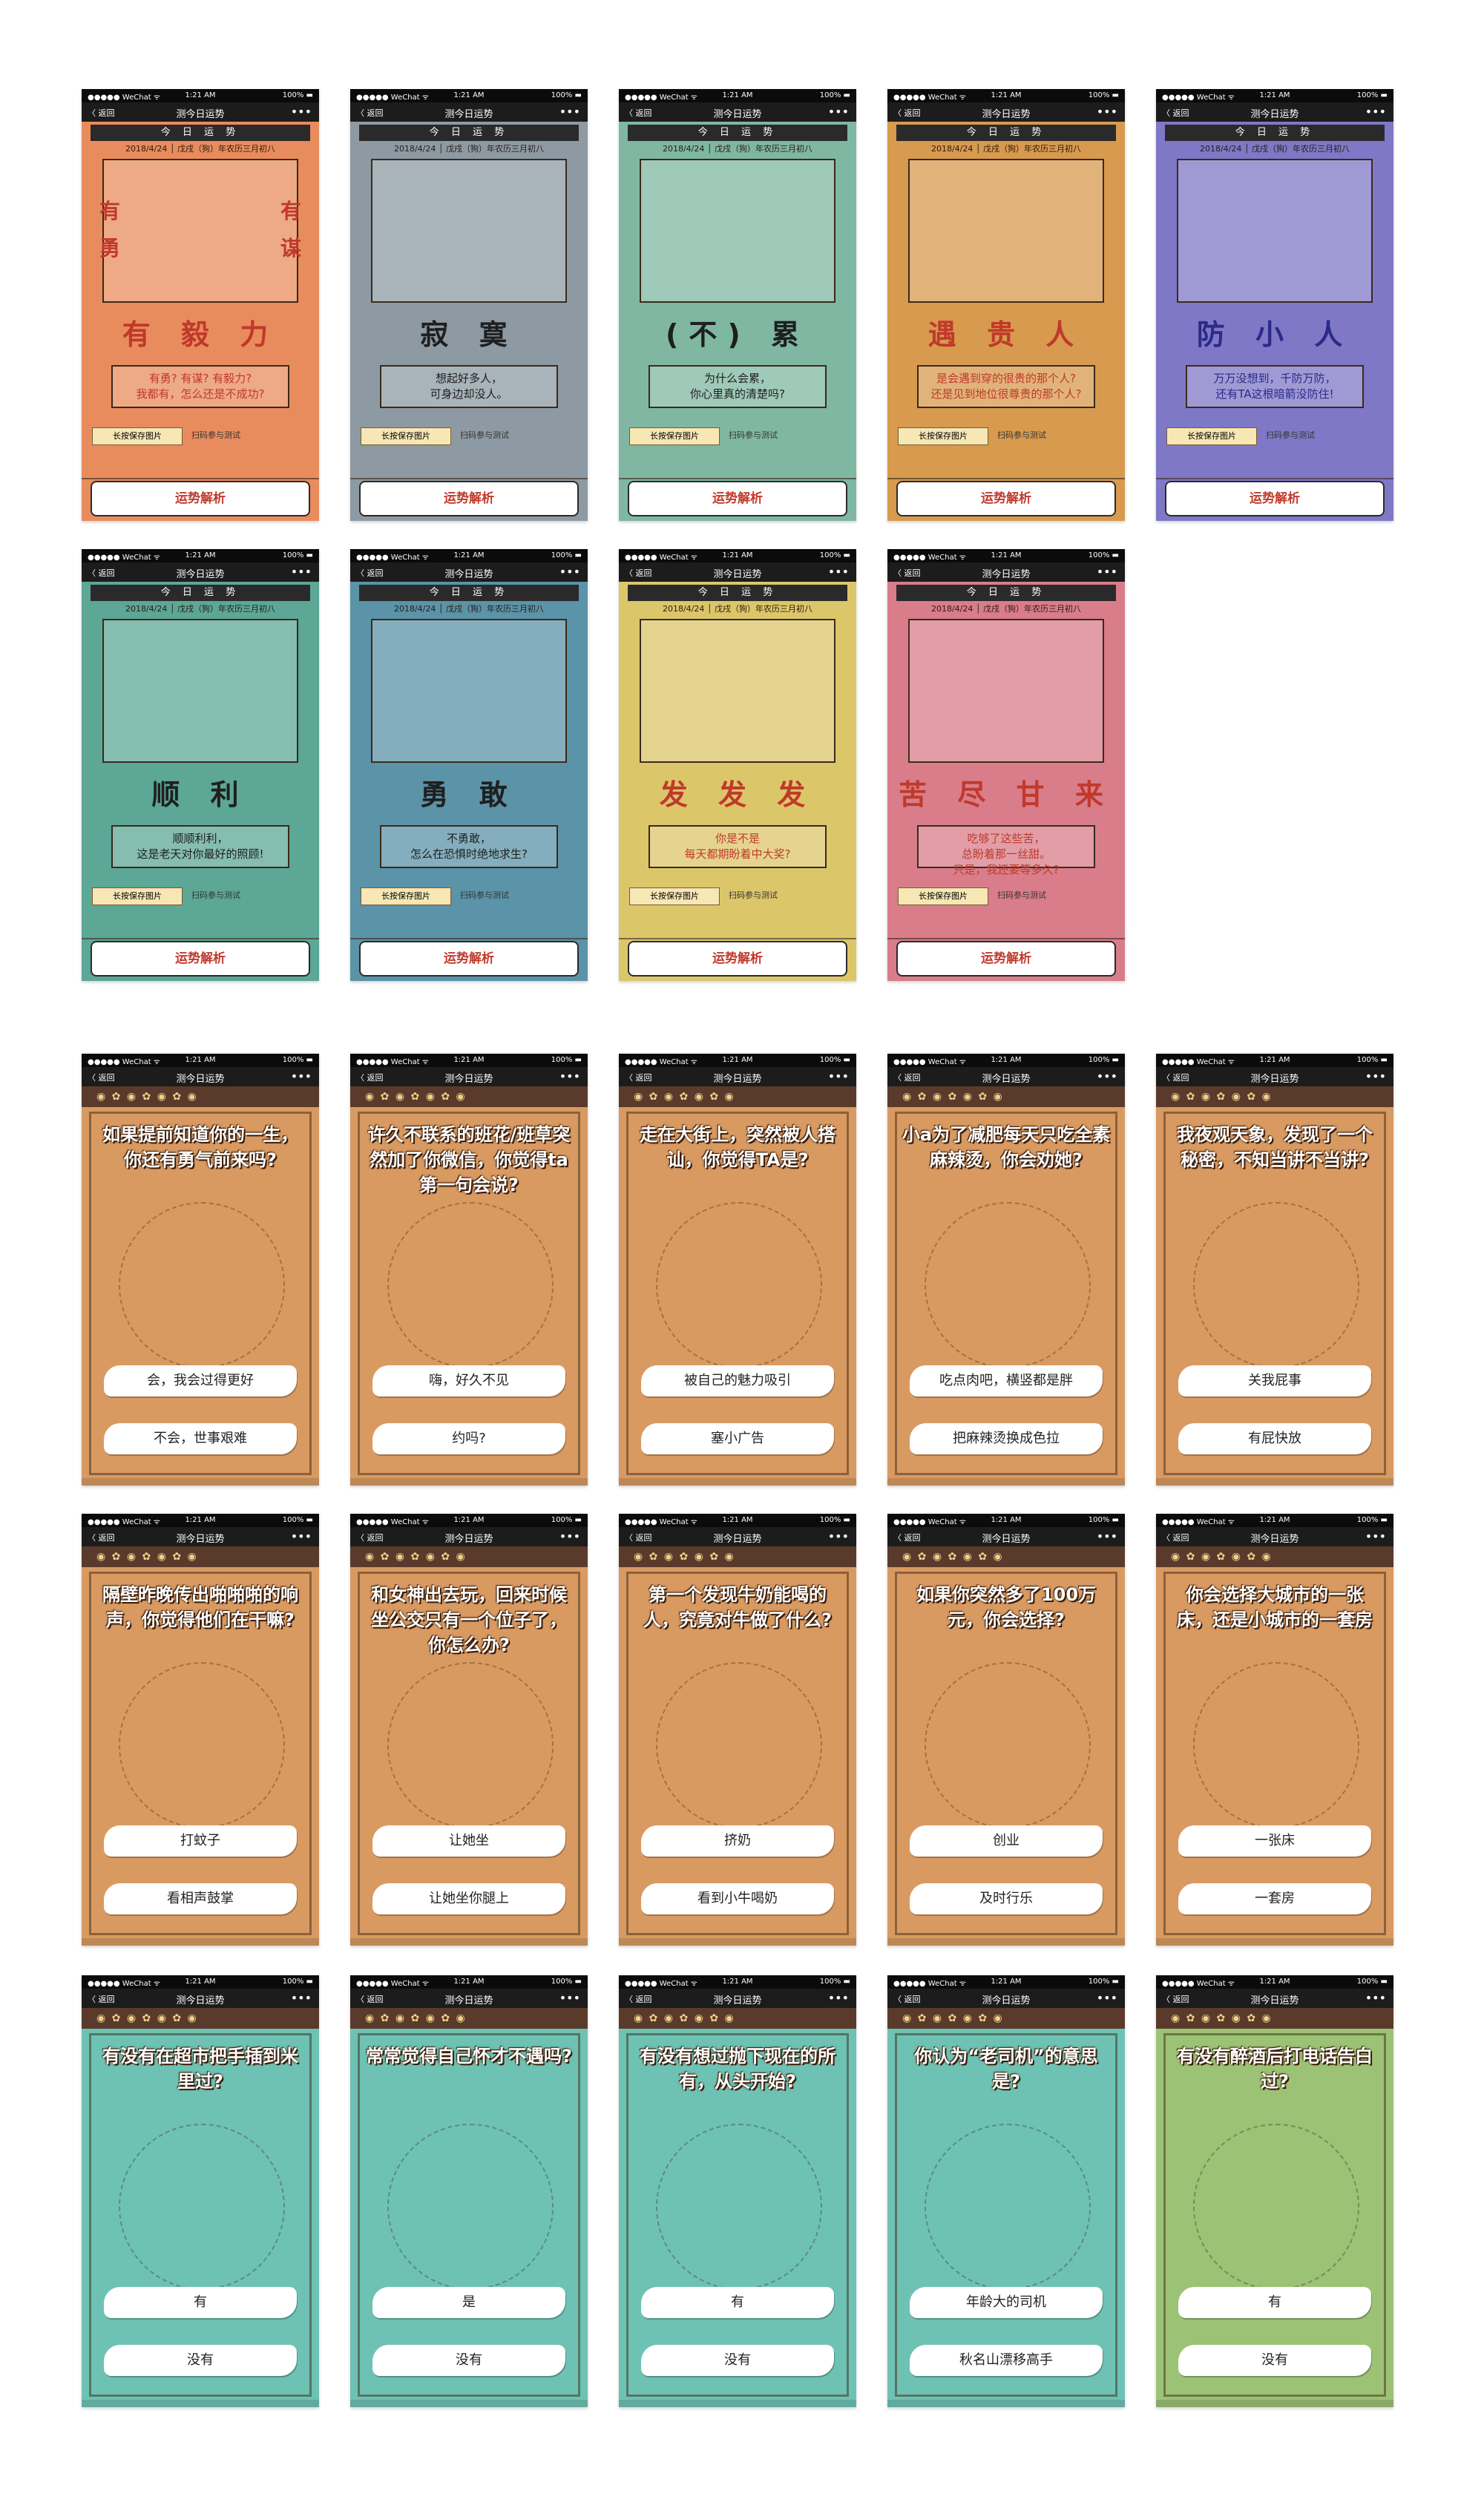 Image resolution: width=1484 pixels, height=2514 pixels. Describe the element at coordinates (1006, 1381) in the screenshot. I see `quiz-option-a: 吃点肉吧，横竖都是胖` at that location.